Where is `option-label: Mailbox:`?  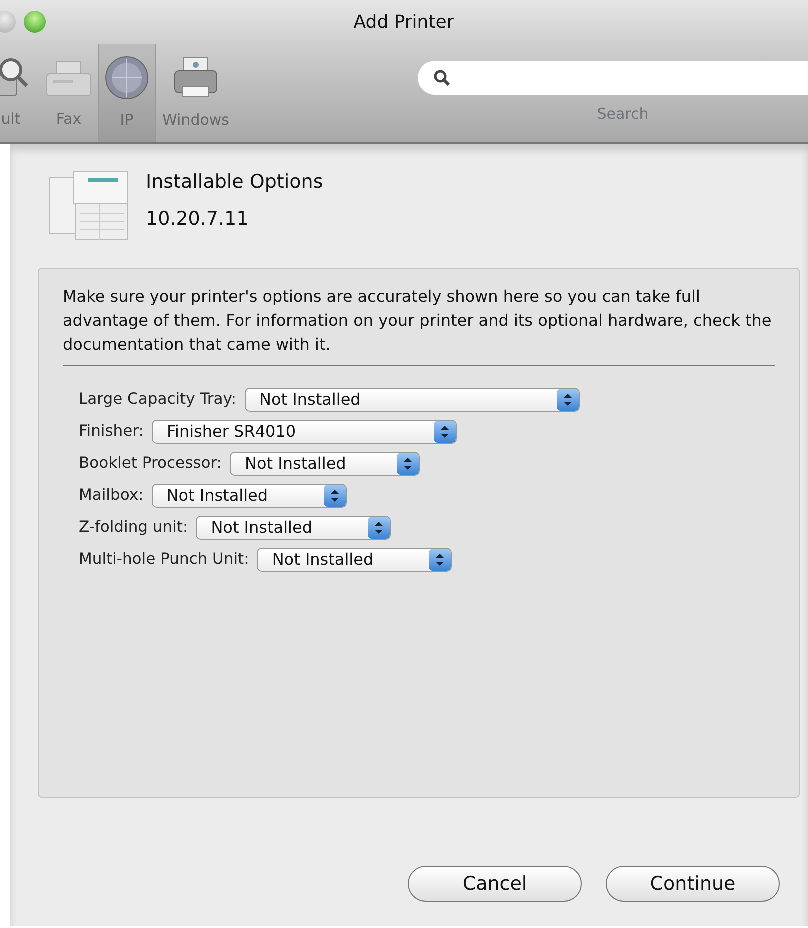
option-label: Mailbox: is located at coordinates (111, 495).